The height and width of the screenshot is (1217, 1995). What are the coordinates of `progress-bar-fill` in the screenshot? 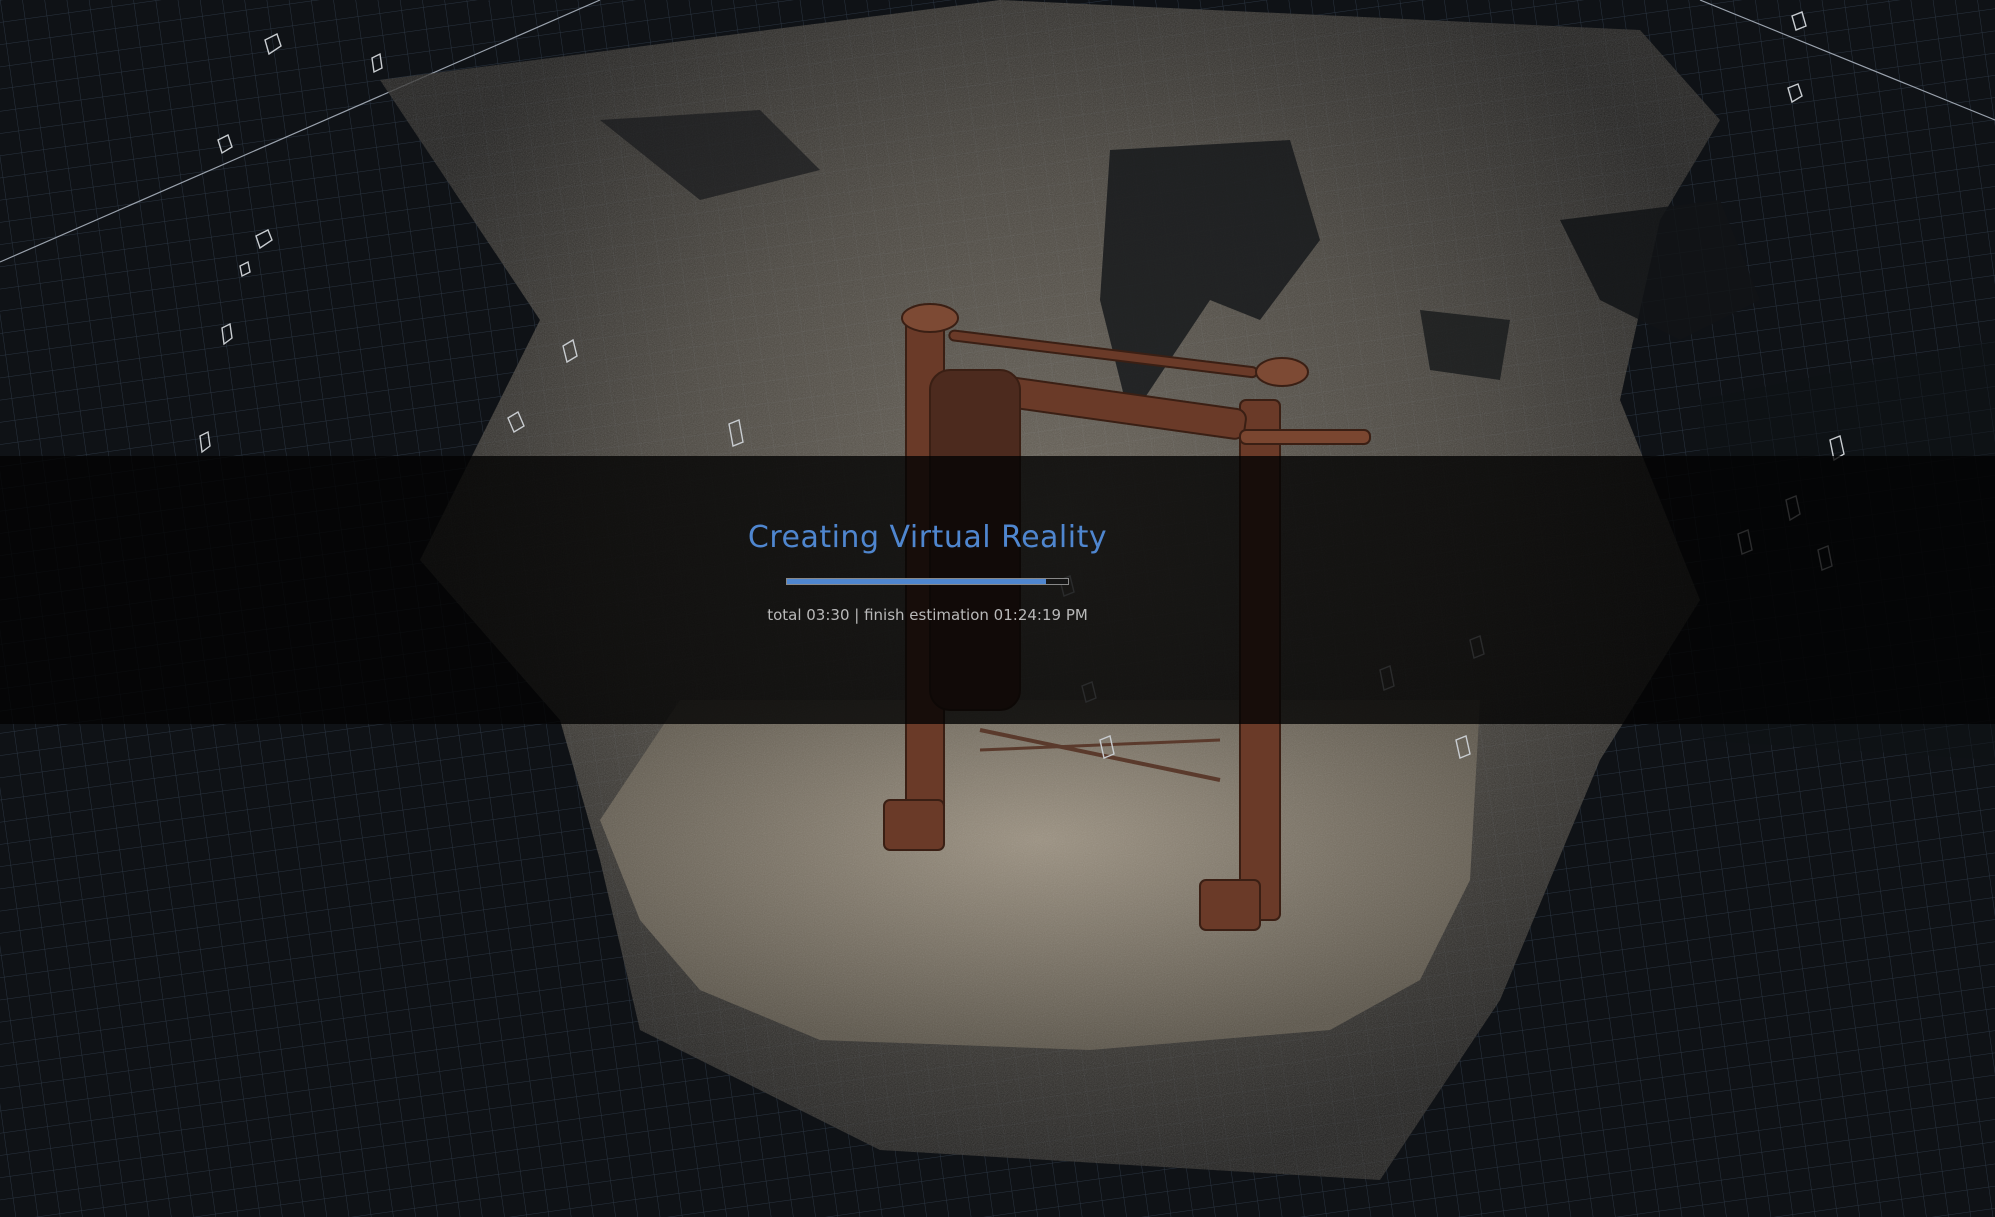 It's located at (916, 581).